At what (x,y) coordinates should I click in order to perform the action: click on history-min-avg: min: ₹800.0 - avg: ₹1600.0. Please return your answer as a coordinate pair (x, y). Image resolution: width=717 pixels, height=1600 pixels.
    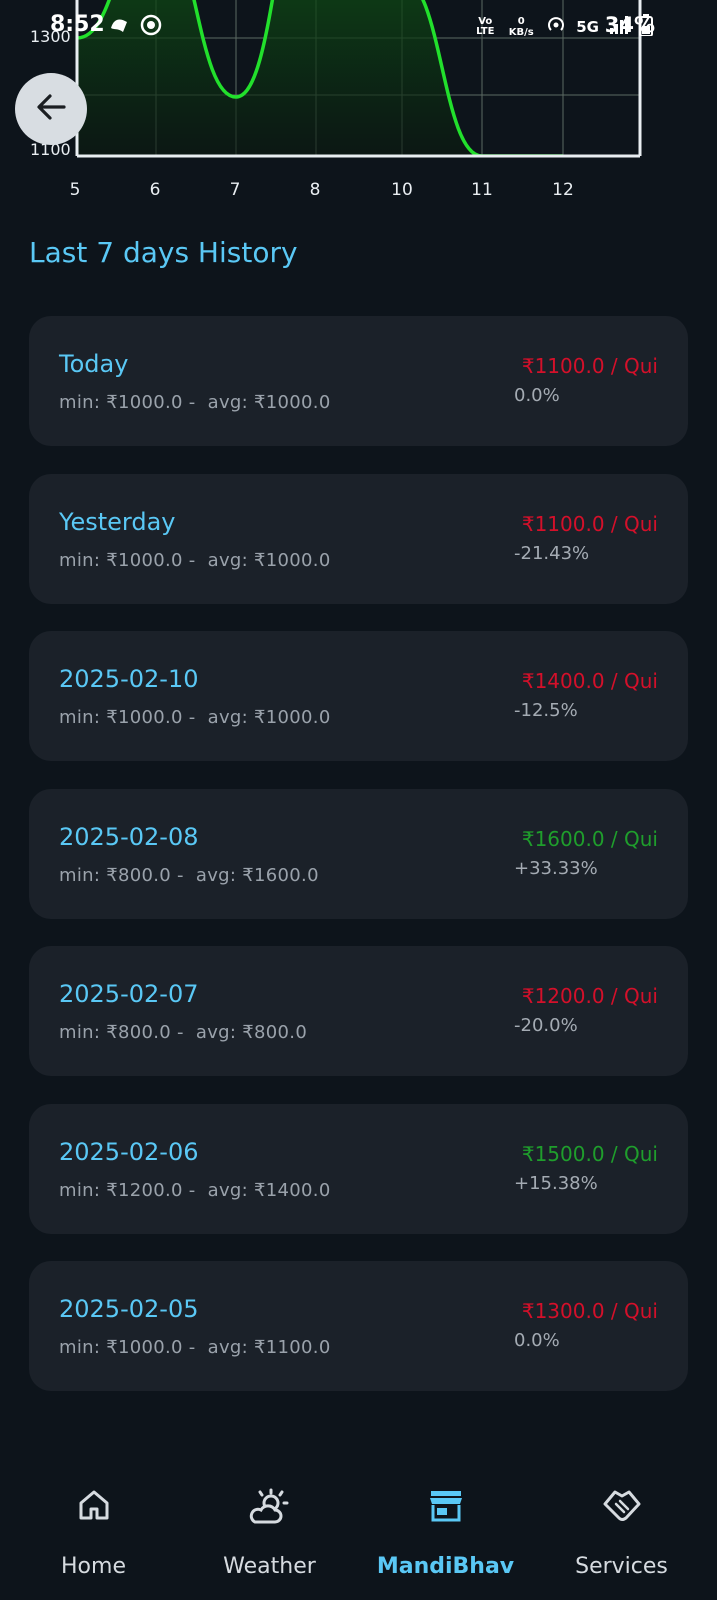
    Looking at the image, I should click on (189, 875).